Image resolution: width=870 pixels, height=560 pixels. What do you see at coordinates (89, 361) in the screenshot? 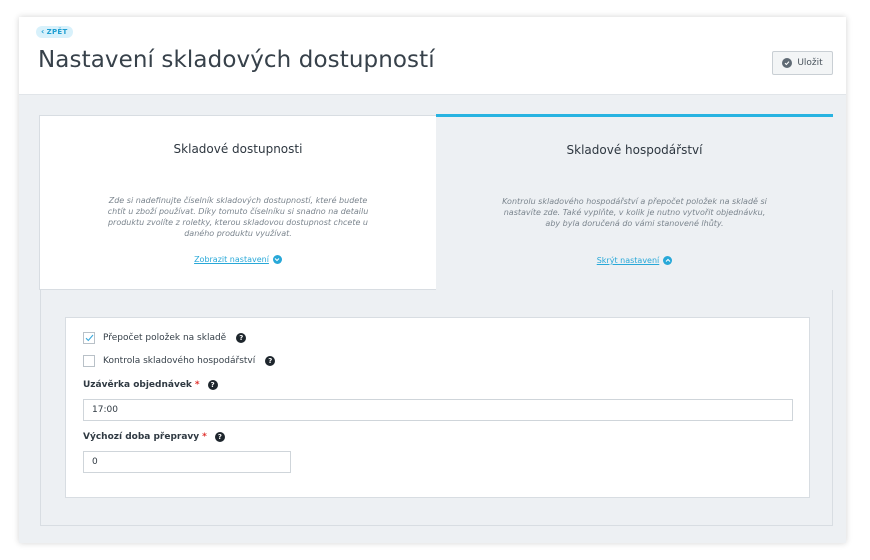
I see `control-checkbox` at bounding box center [89, 361].